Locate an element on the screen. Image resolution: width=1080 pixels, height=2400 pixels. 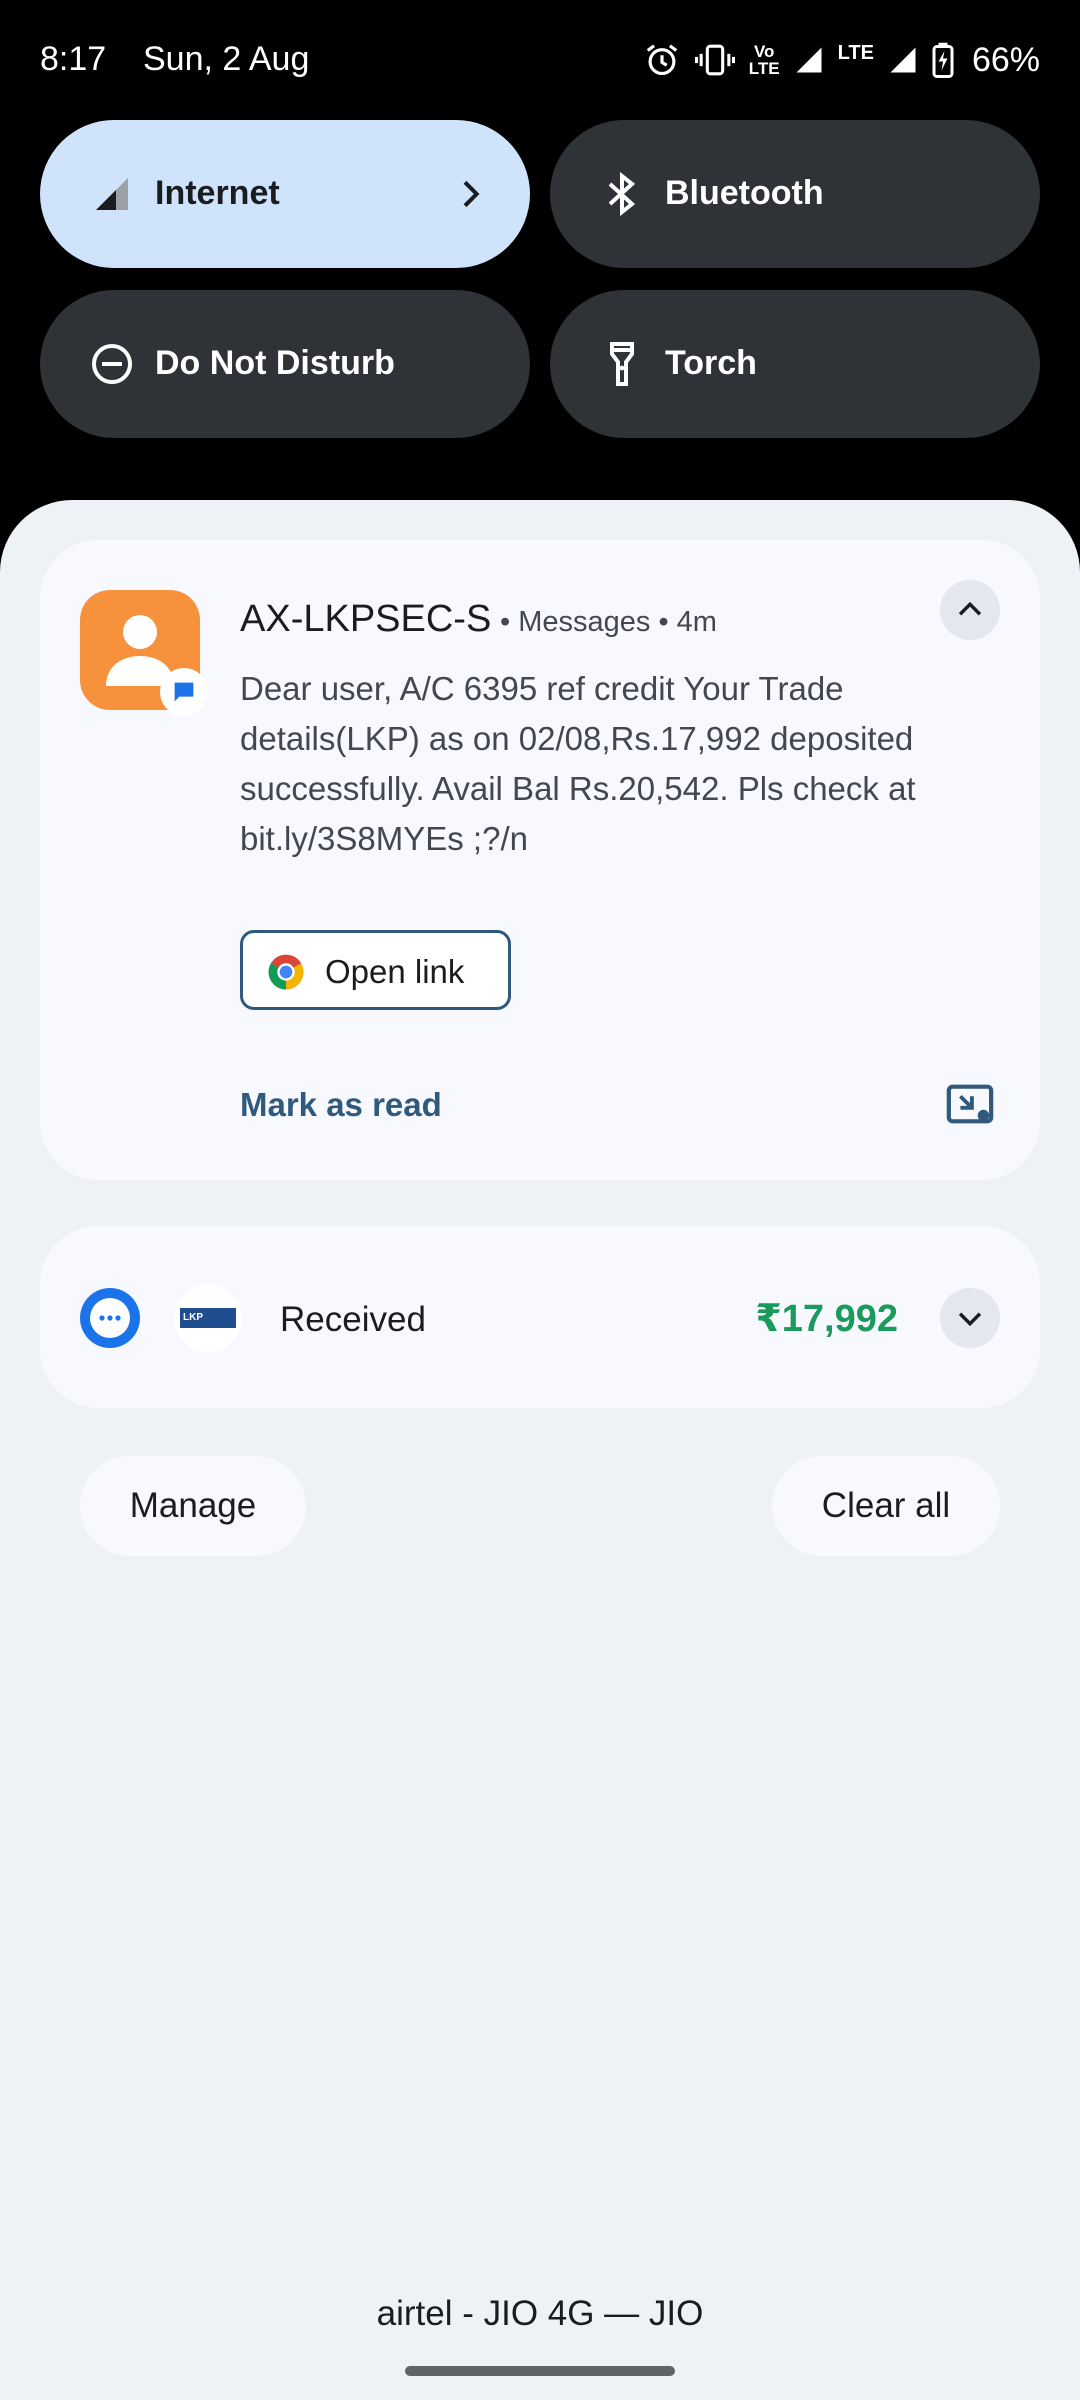
signal-icon-secondary is located at coordinates (903, 60).